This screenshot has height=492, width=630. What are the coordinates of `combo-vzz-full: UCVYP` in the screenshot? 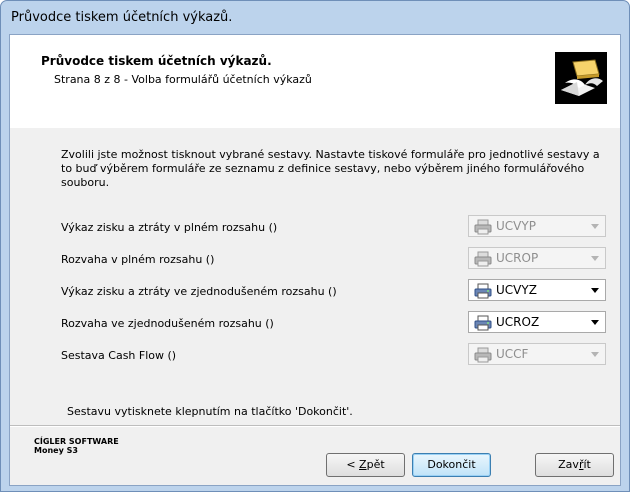 It's located at (537, 226).